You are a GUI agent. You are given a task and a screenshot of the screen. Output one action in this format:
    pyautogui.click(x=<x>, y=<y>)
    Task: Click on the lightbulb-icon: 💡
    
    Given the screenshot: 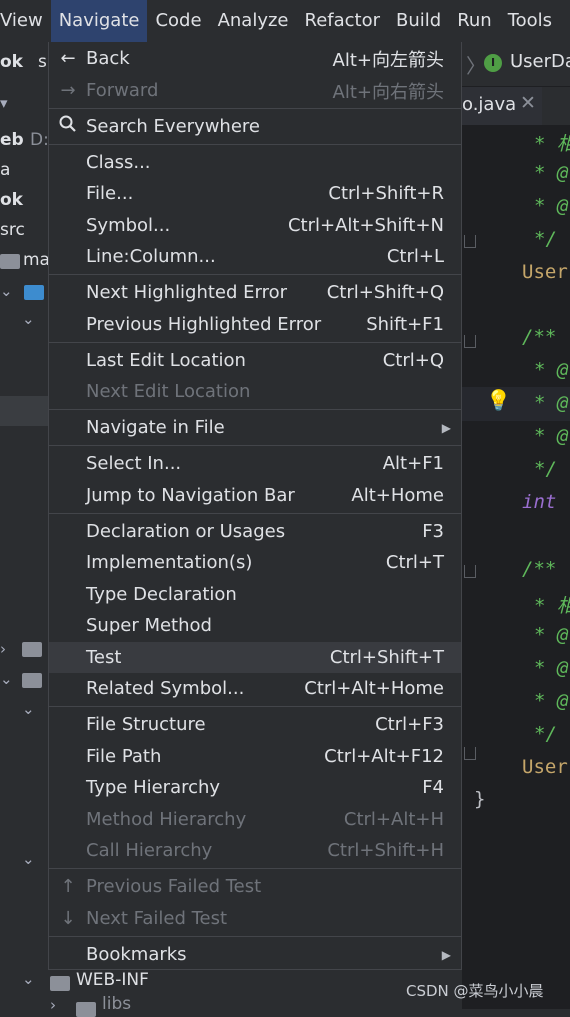 What is the action you would take?
    pyautogui.click(x=498, y=400)
    